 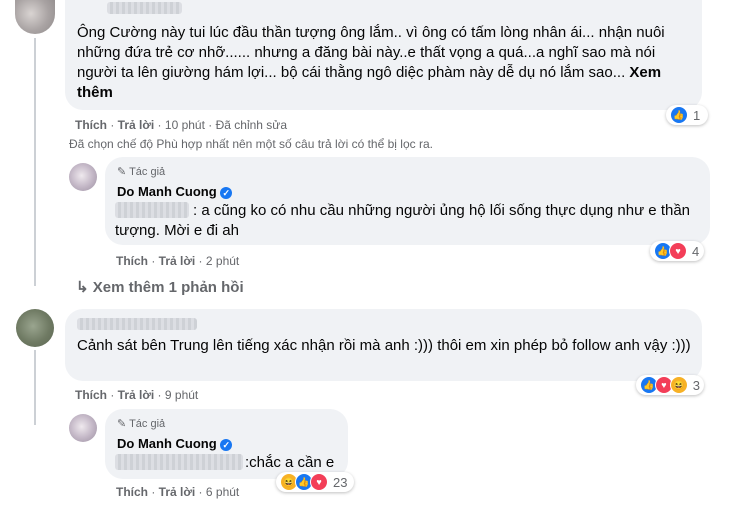 I want to click on reaction-count: 4, so click(x=696, y=251).